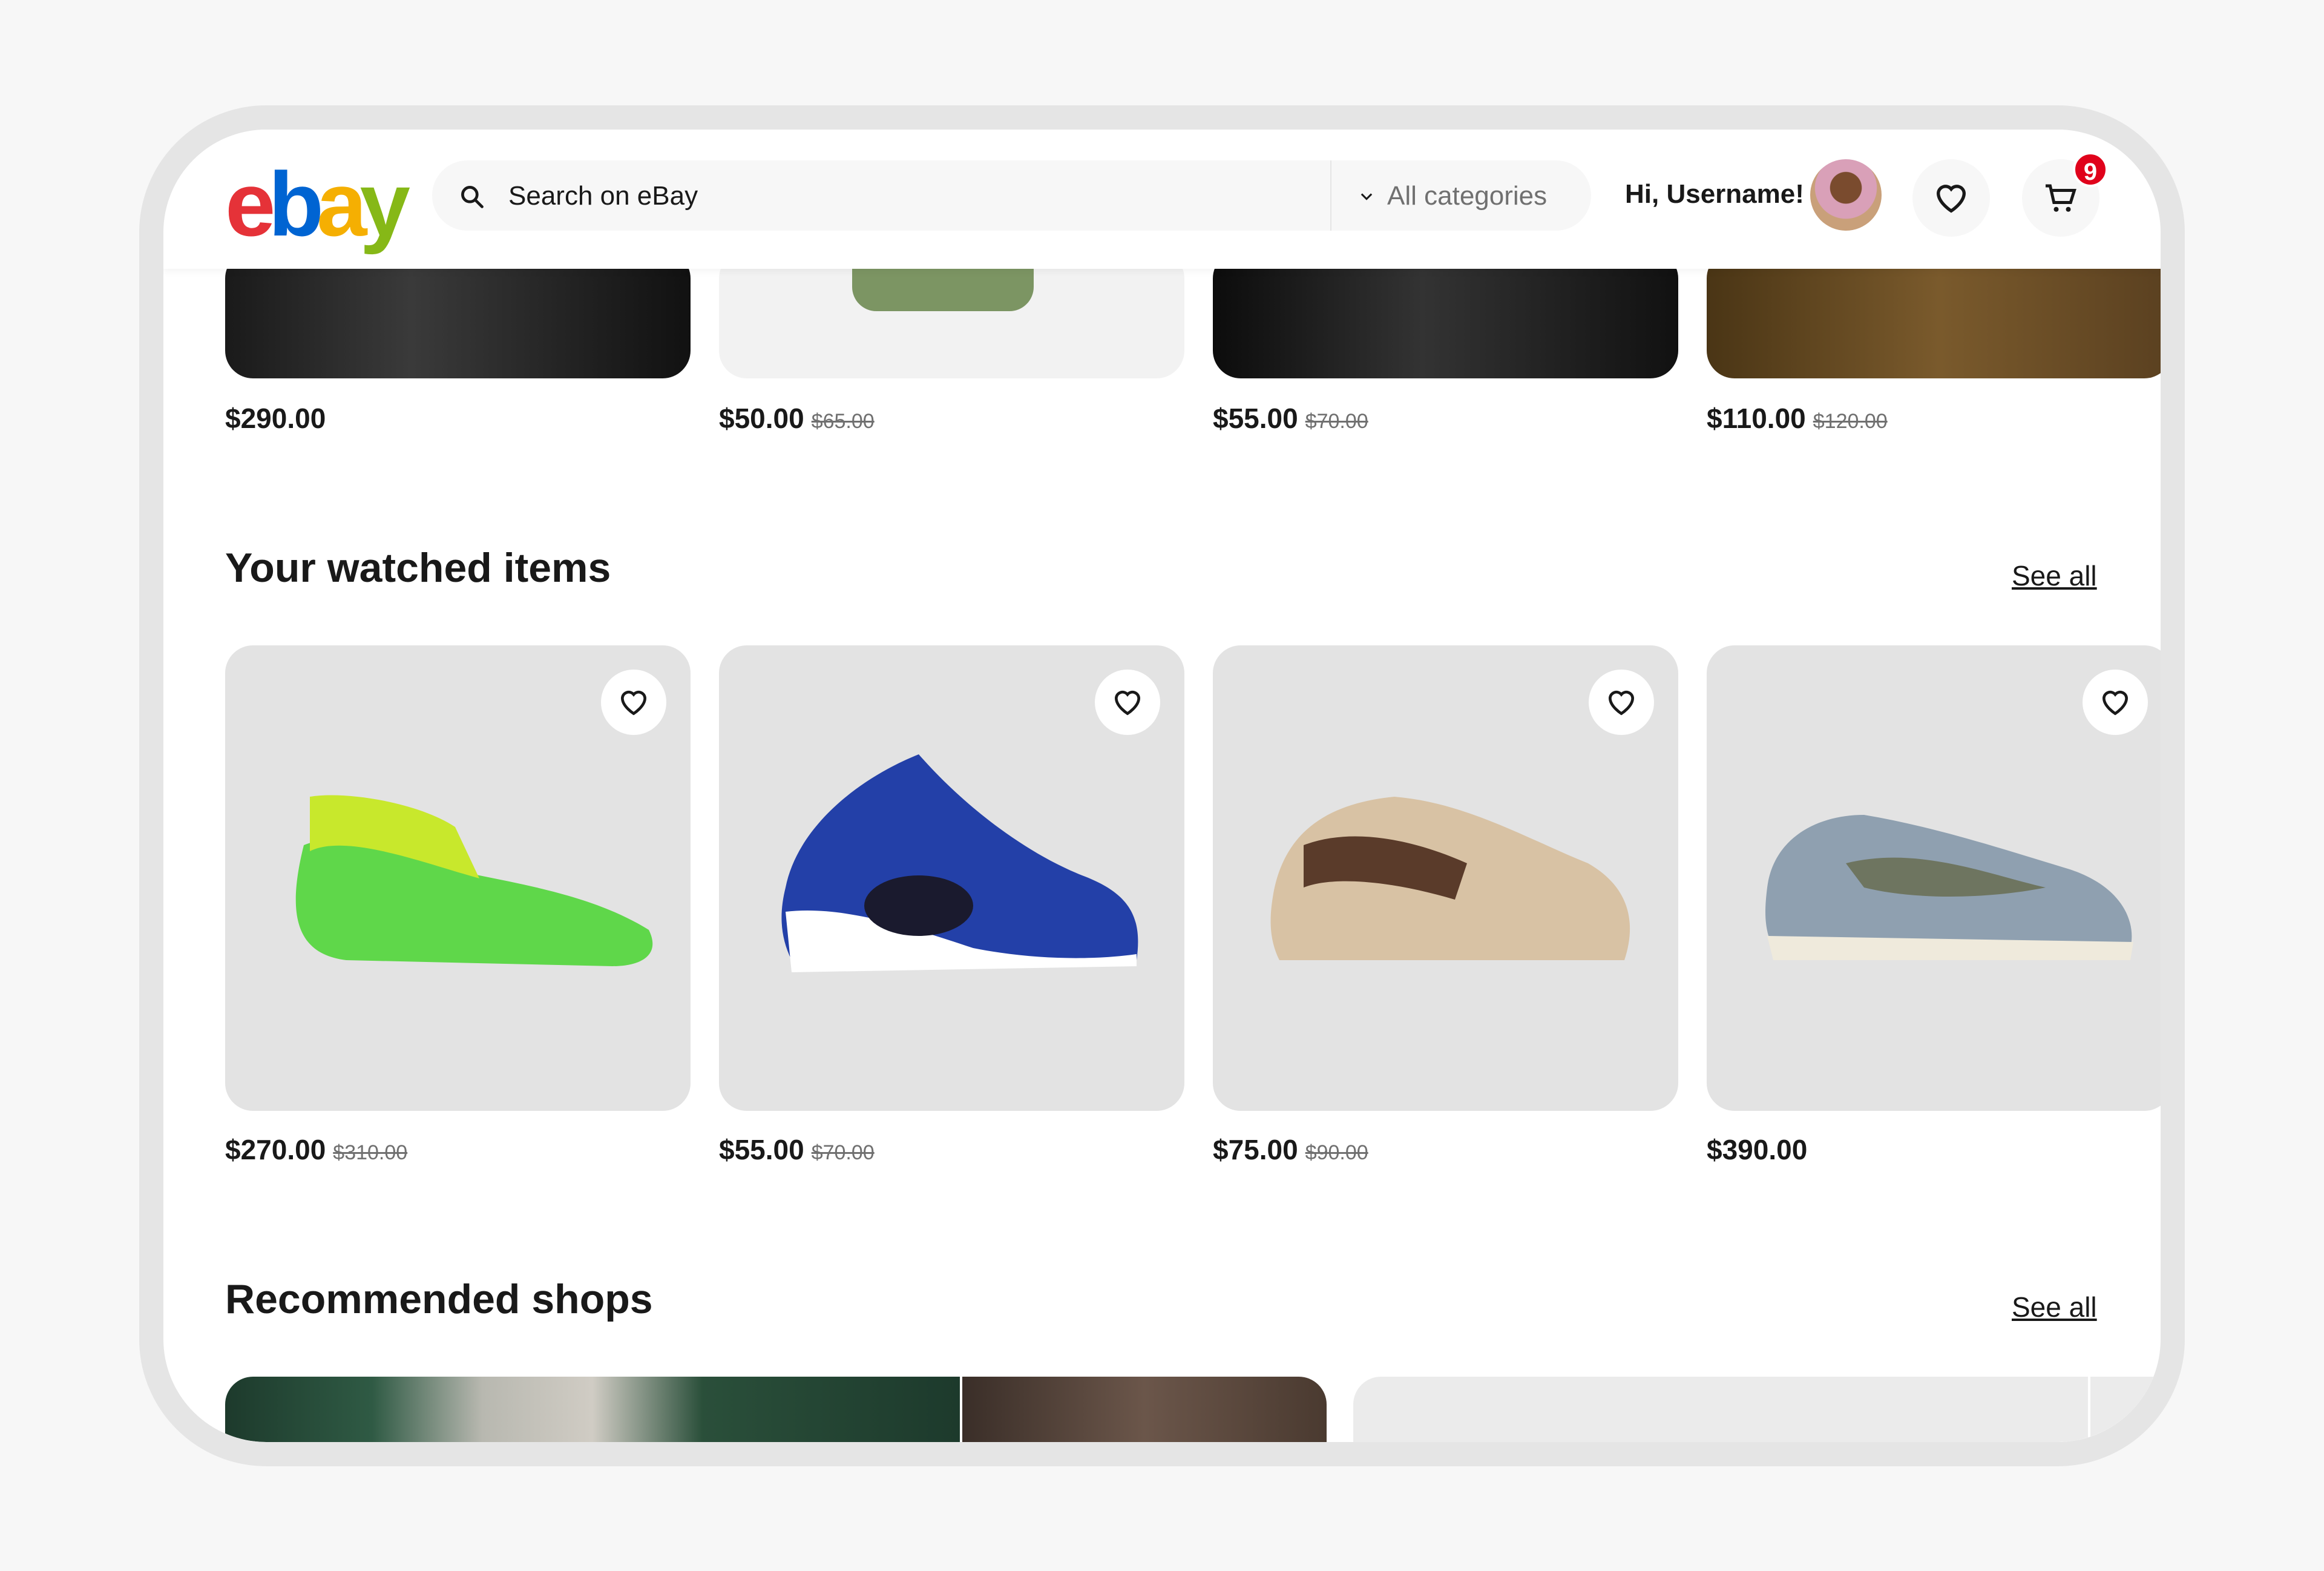 Image resolution: width=2324 pixels, height=1571 pixels. I want to click on watchlist-button, so click(1951, 198).